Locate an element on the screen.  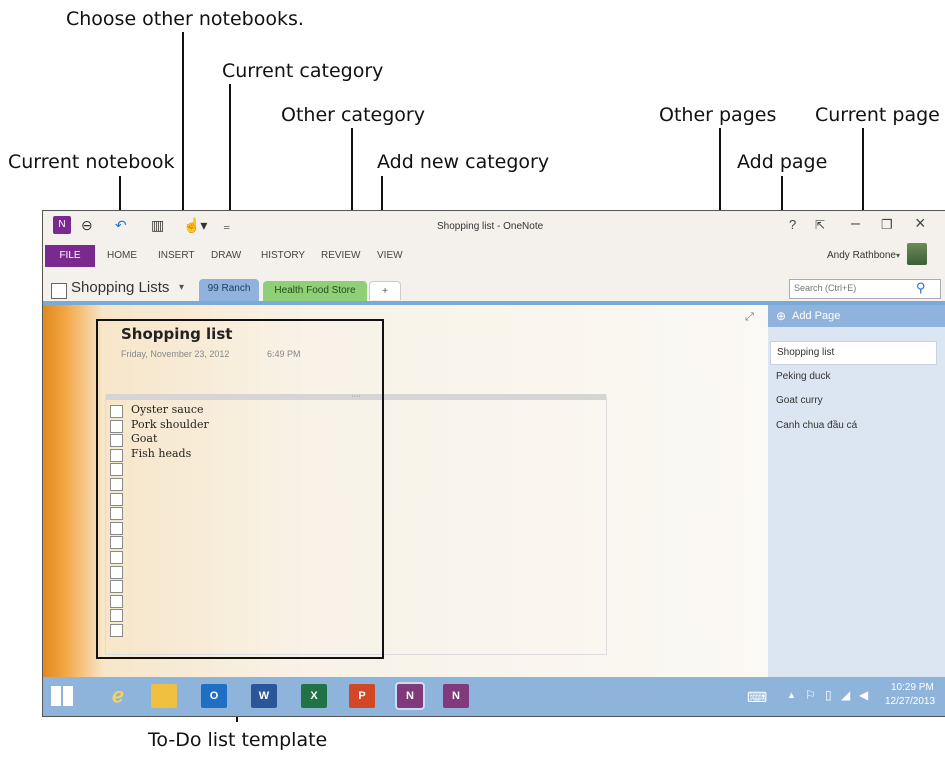
flag-icon: ⚐ is located at coordinates (810, 695).